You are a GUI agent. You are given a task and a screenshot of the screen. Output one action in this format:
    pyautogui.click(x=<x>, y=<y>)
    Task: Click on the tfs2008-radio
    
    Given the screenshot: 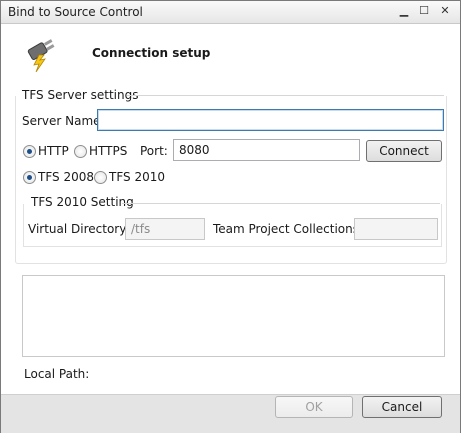 What is the action you would take?
    pyautogui.click(x=29, y=177)
    